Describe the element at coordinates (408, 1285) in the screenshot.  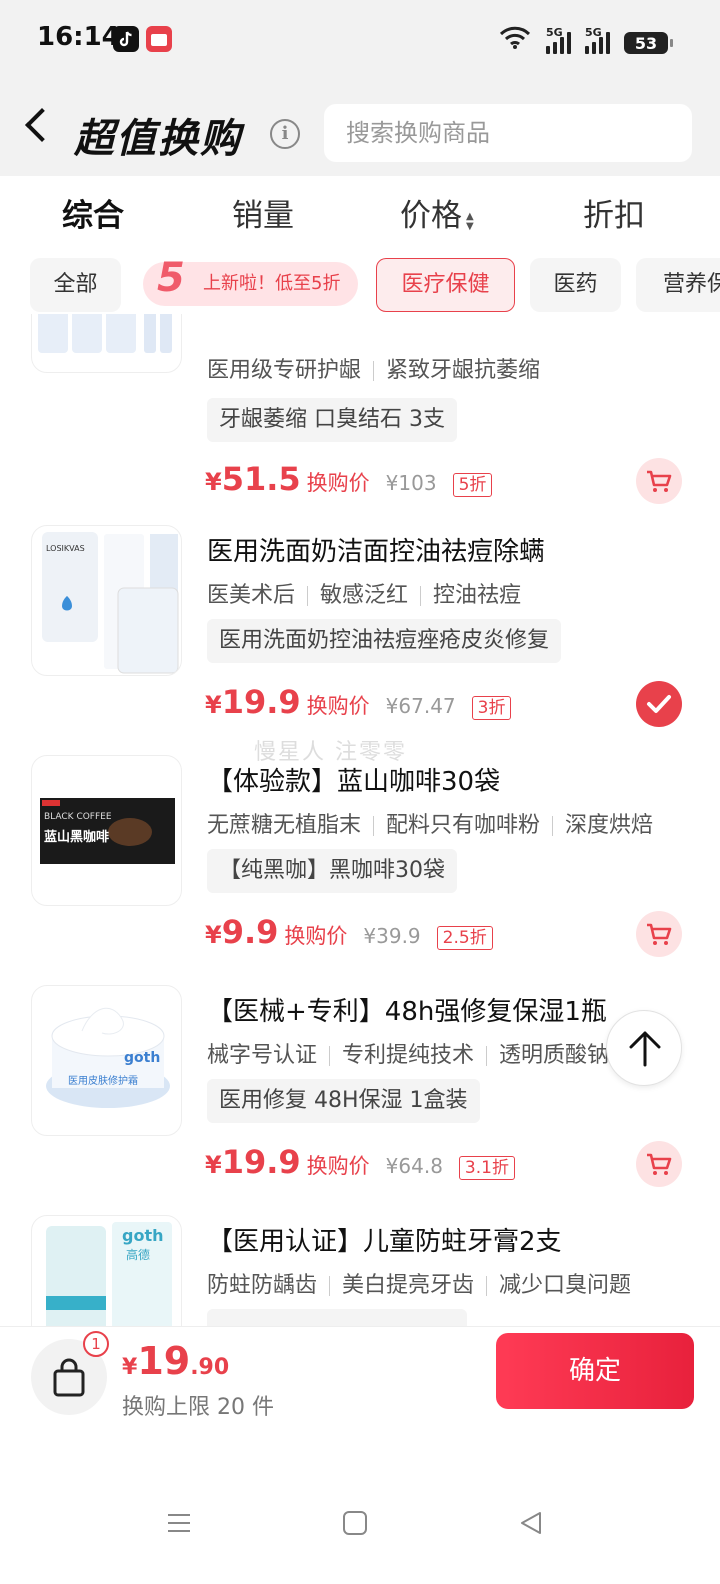
I see `product-tag: 美白提亮牙齿` at that location.